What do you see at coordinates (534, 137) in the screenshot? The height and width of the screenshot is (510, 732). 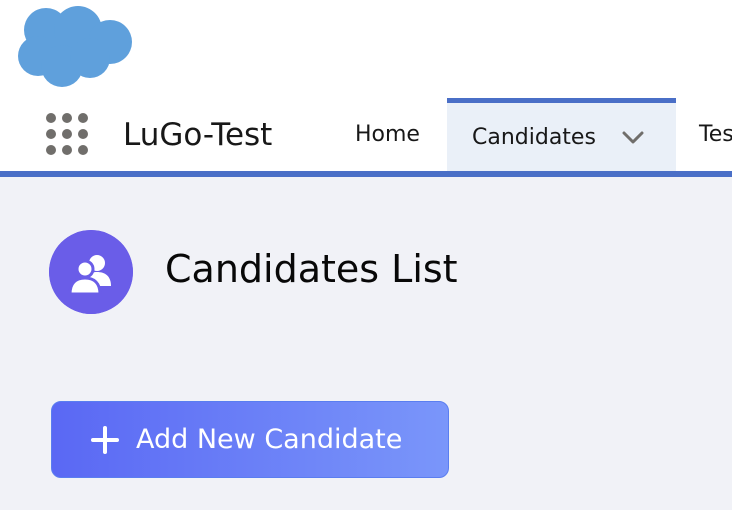 I see `tab-candidates-label: Candidates` at bounding box center [534, 137].